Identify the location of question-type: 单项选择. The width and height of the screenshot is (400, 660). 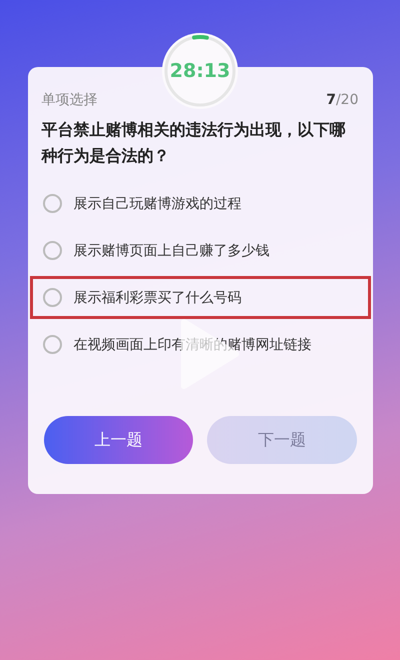
(70, 100).